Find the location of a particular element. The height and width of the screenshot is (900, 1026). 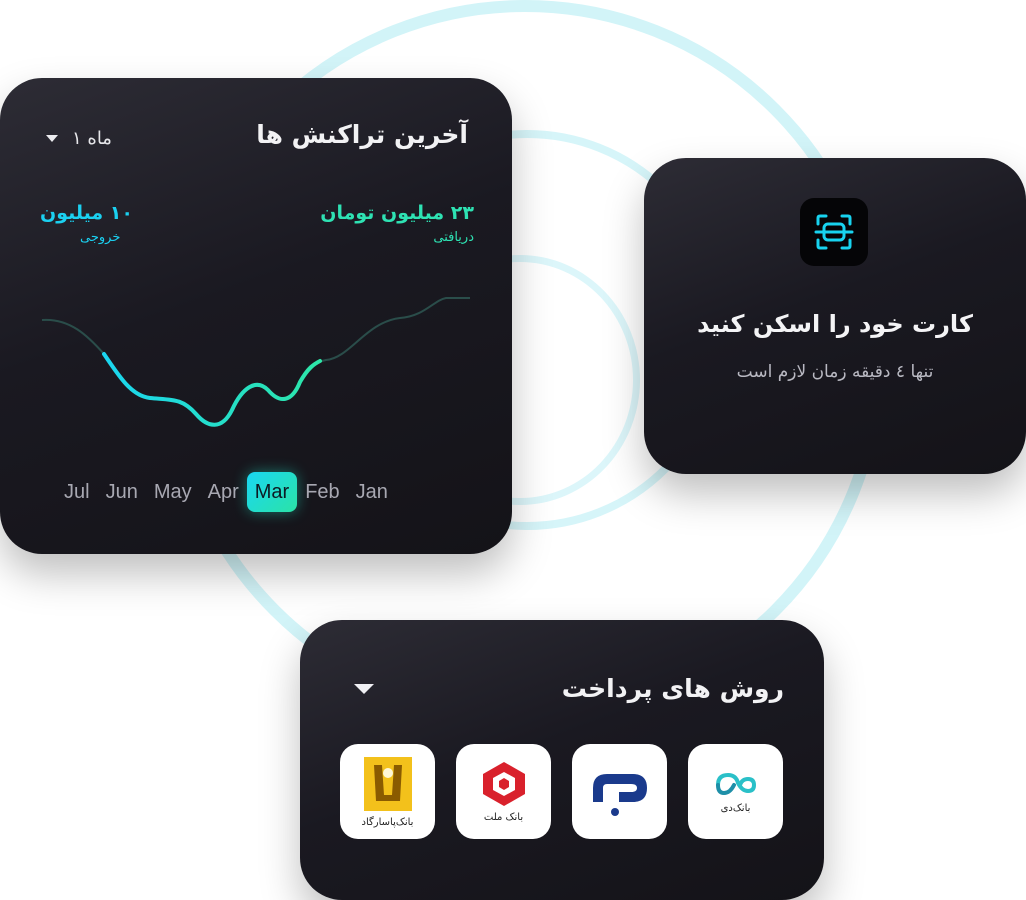

chart-line-highlight is located at coordinates (212, 389).